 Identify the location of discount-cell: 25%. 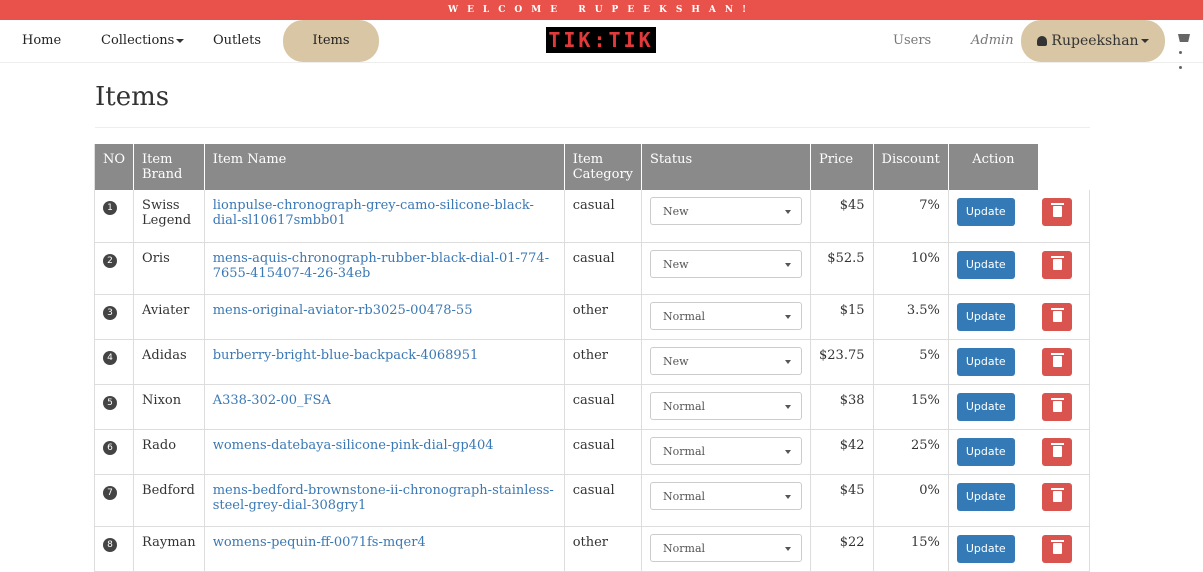
(911, 452).